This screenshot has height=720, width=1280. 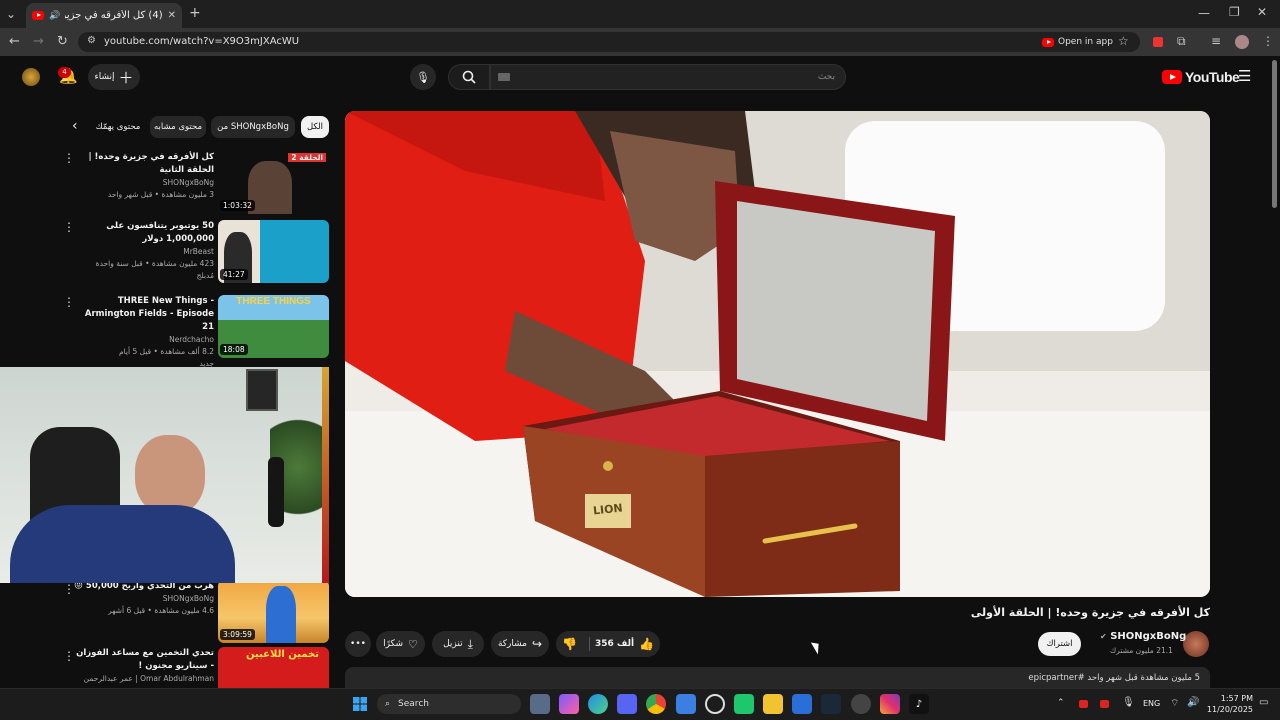 What do you see at coordinates (627, 704) in the screenshot?
I see `discord-icon` at bounding box center [627, 704].